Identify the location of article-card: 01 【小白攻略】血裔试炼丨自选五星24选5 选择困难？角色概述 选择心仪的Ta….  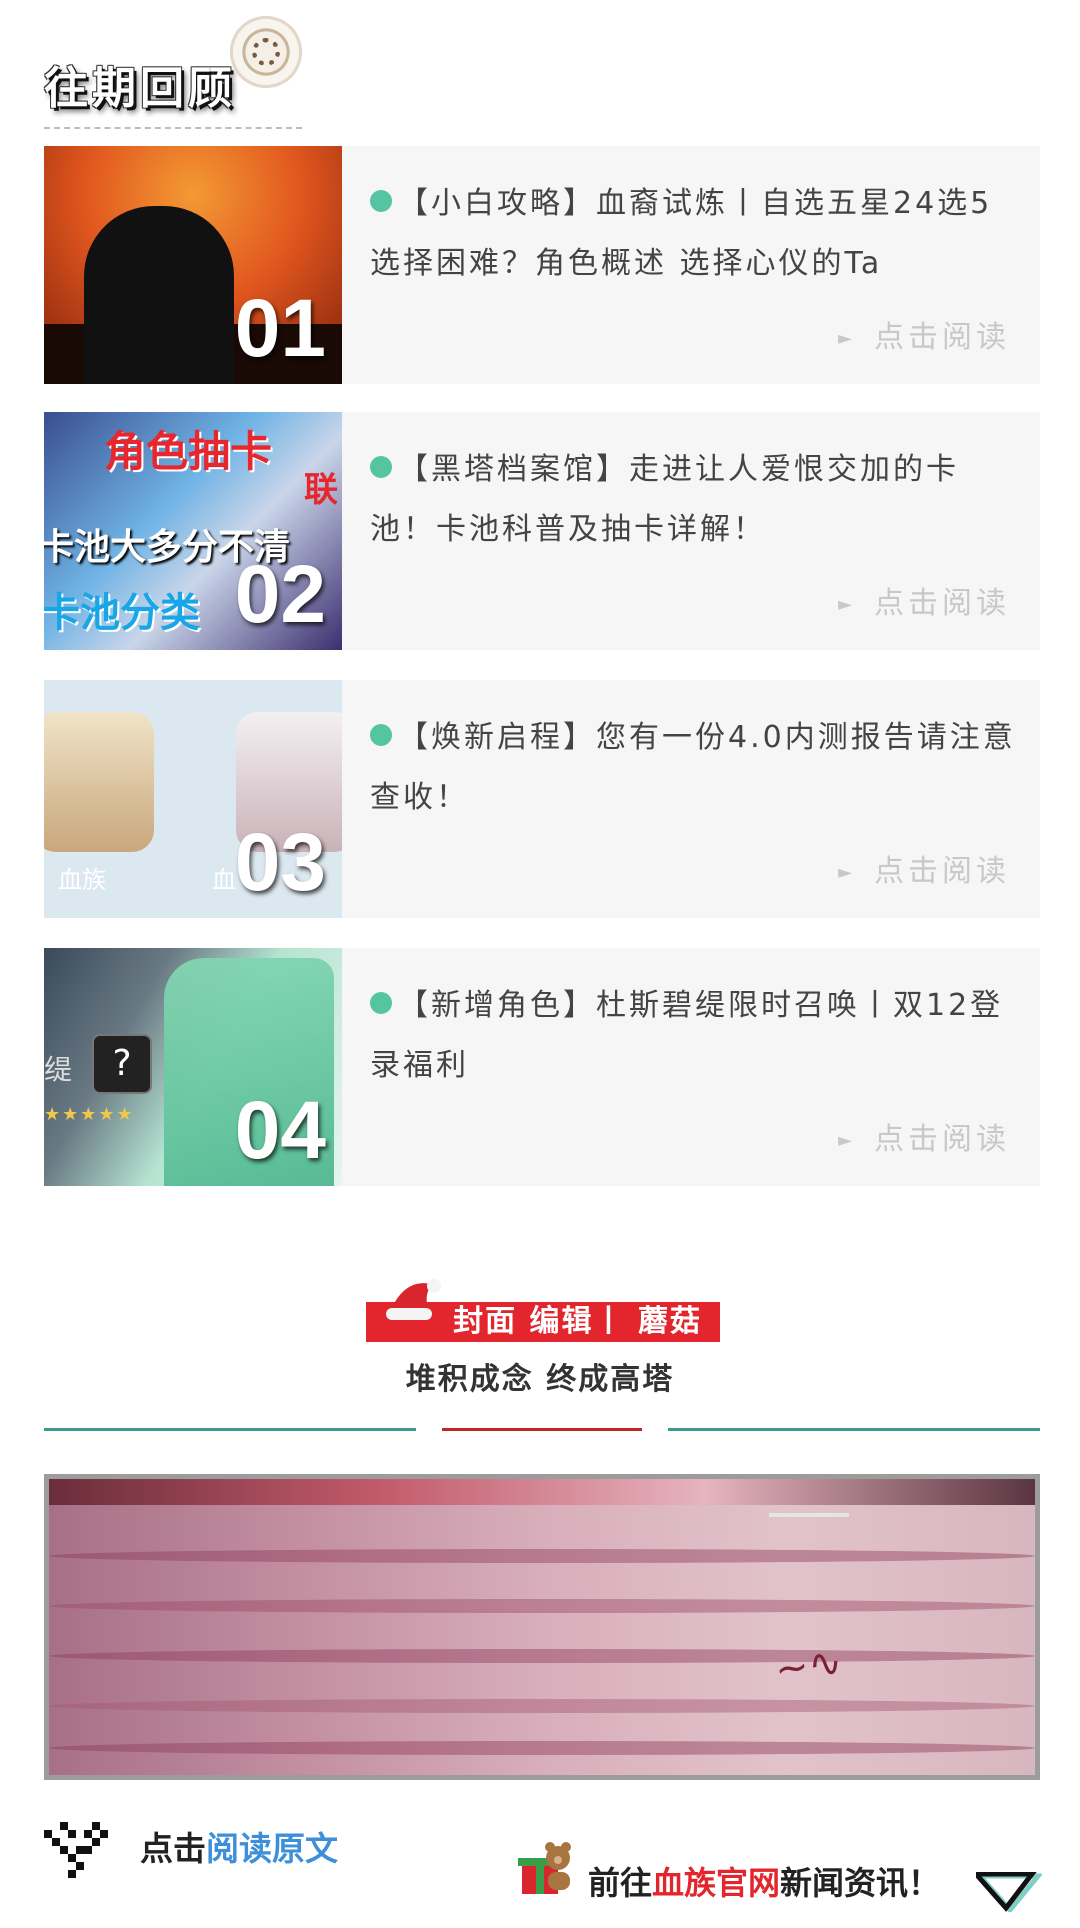
(542, 265).